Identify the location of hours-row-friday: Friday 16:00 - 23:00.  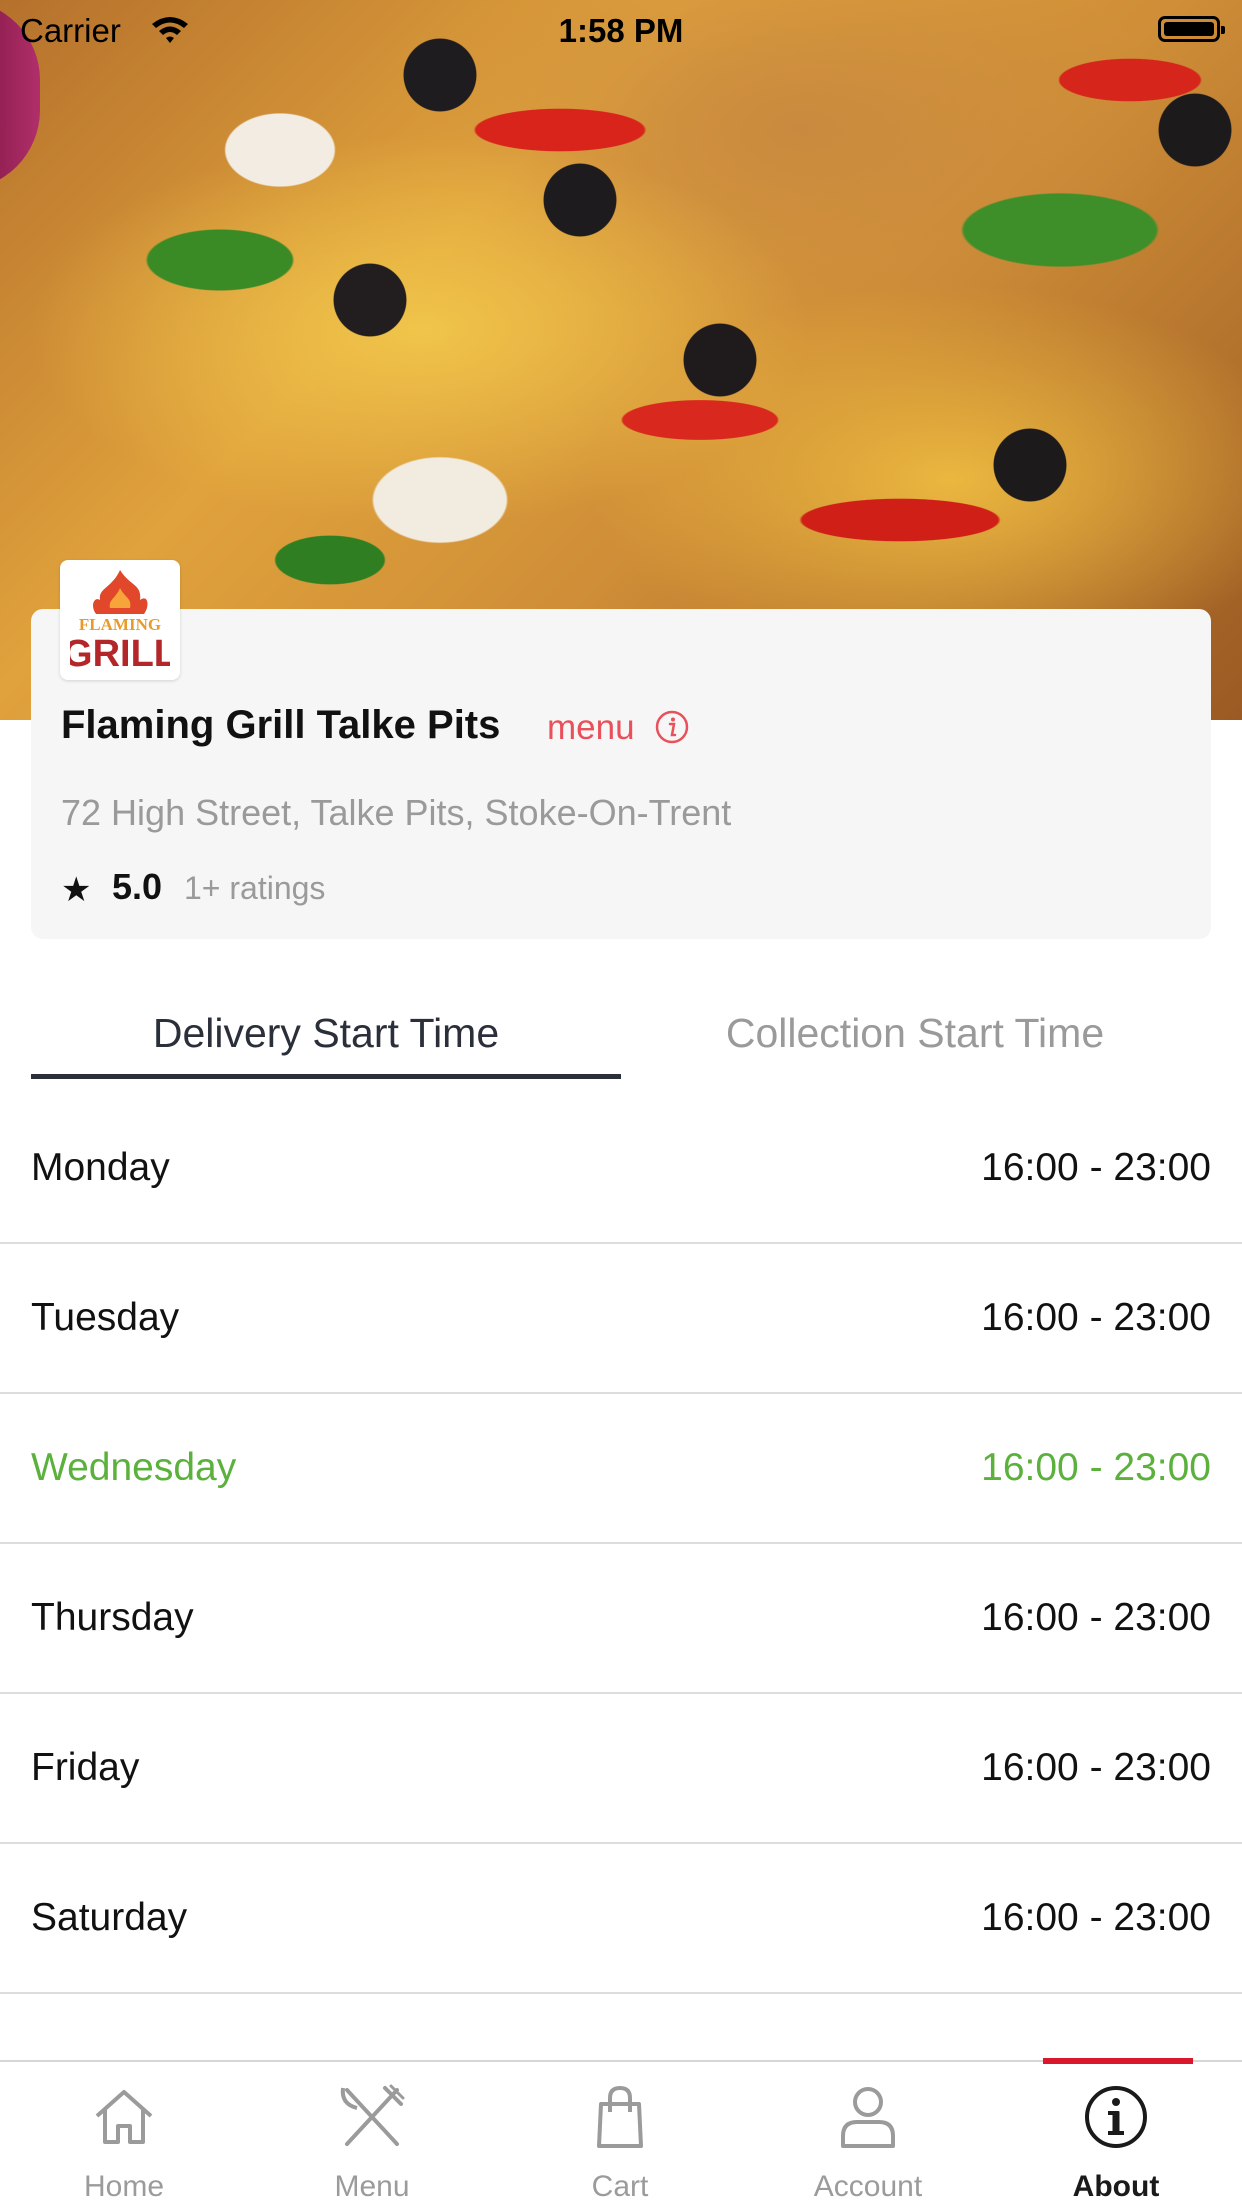
(621, 1769).